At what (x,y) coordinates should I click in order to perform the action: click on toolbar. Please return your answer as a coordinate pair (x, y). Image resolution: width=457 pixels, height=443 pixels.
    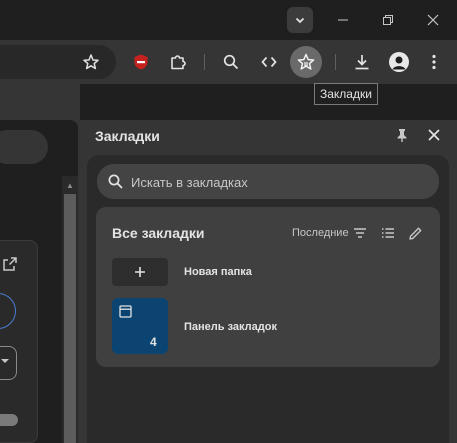
    Looking at the image, I should click on (228, 62).